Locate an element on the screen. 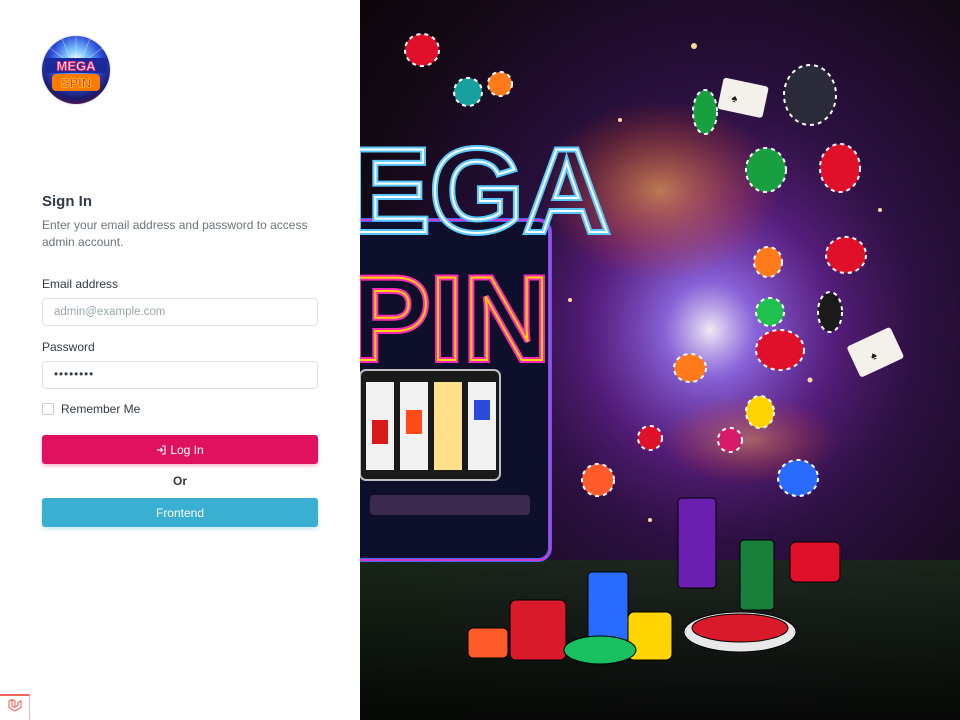 This screenshot has width=960, height=720. neon-sign-bottom-core: PIN is located at coordinates (455, 319).